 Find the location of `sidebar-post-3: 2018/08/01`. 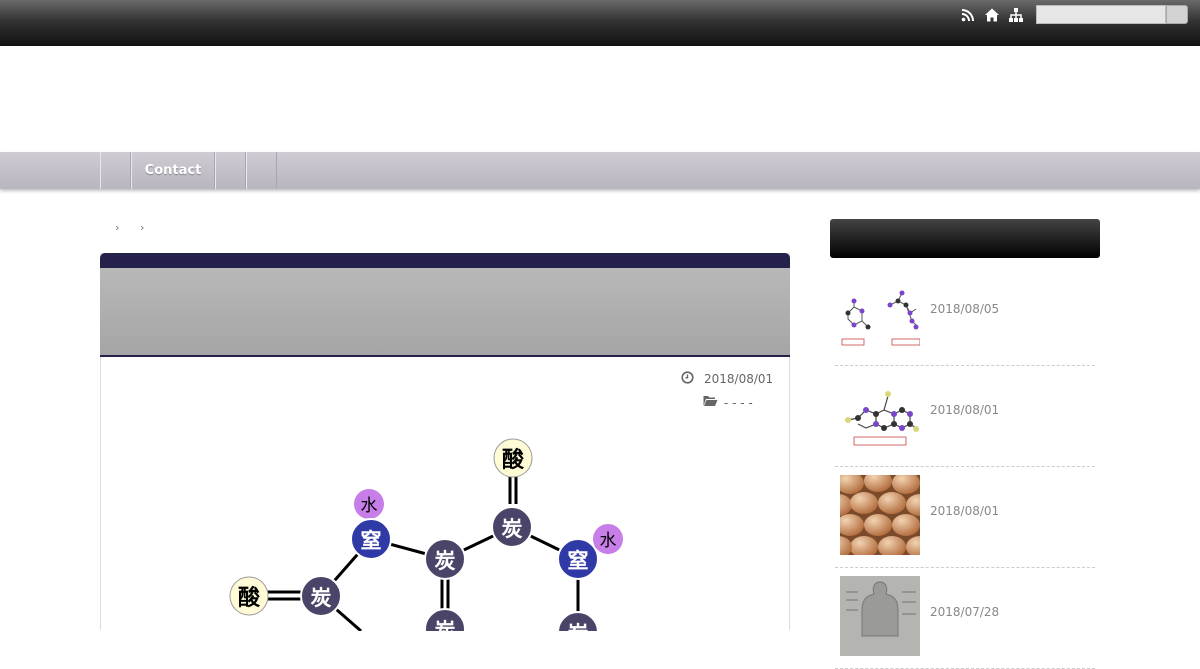

sidebar-post-3: 2018/08/01 is located at coordinates (965, 517).